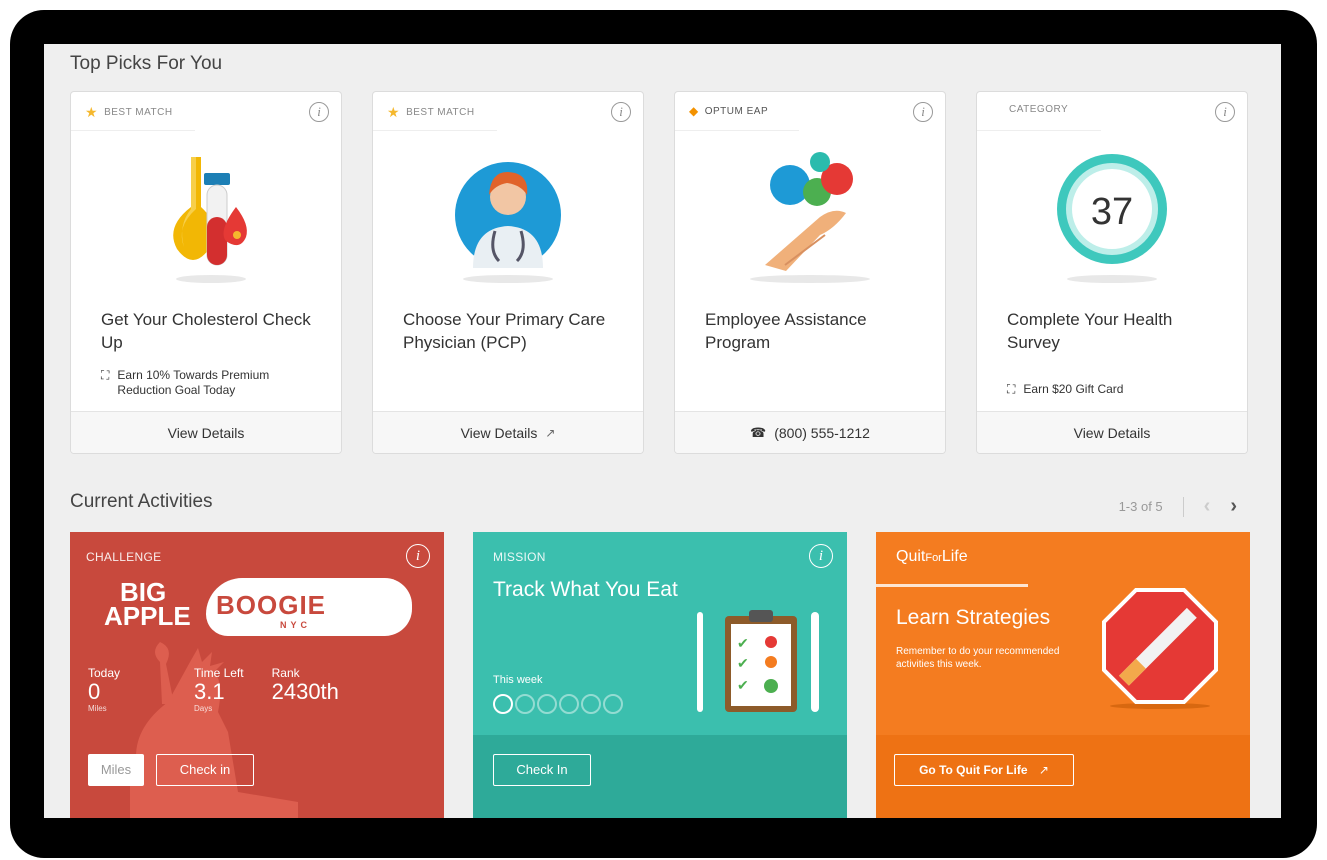 Image resolution: width=1327 pixels, height=860 pixels. I want to click on card-title: Employee Assistance Program, so click(786, 331).